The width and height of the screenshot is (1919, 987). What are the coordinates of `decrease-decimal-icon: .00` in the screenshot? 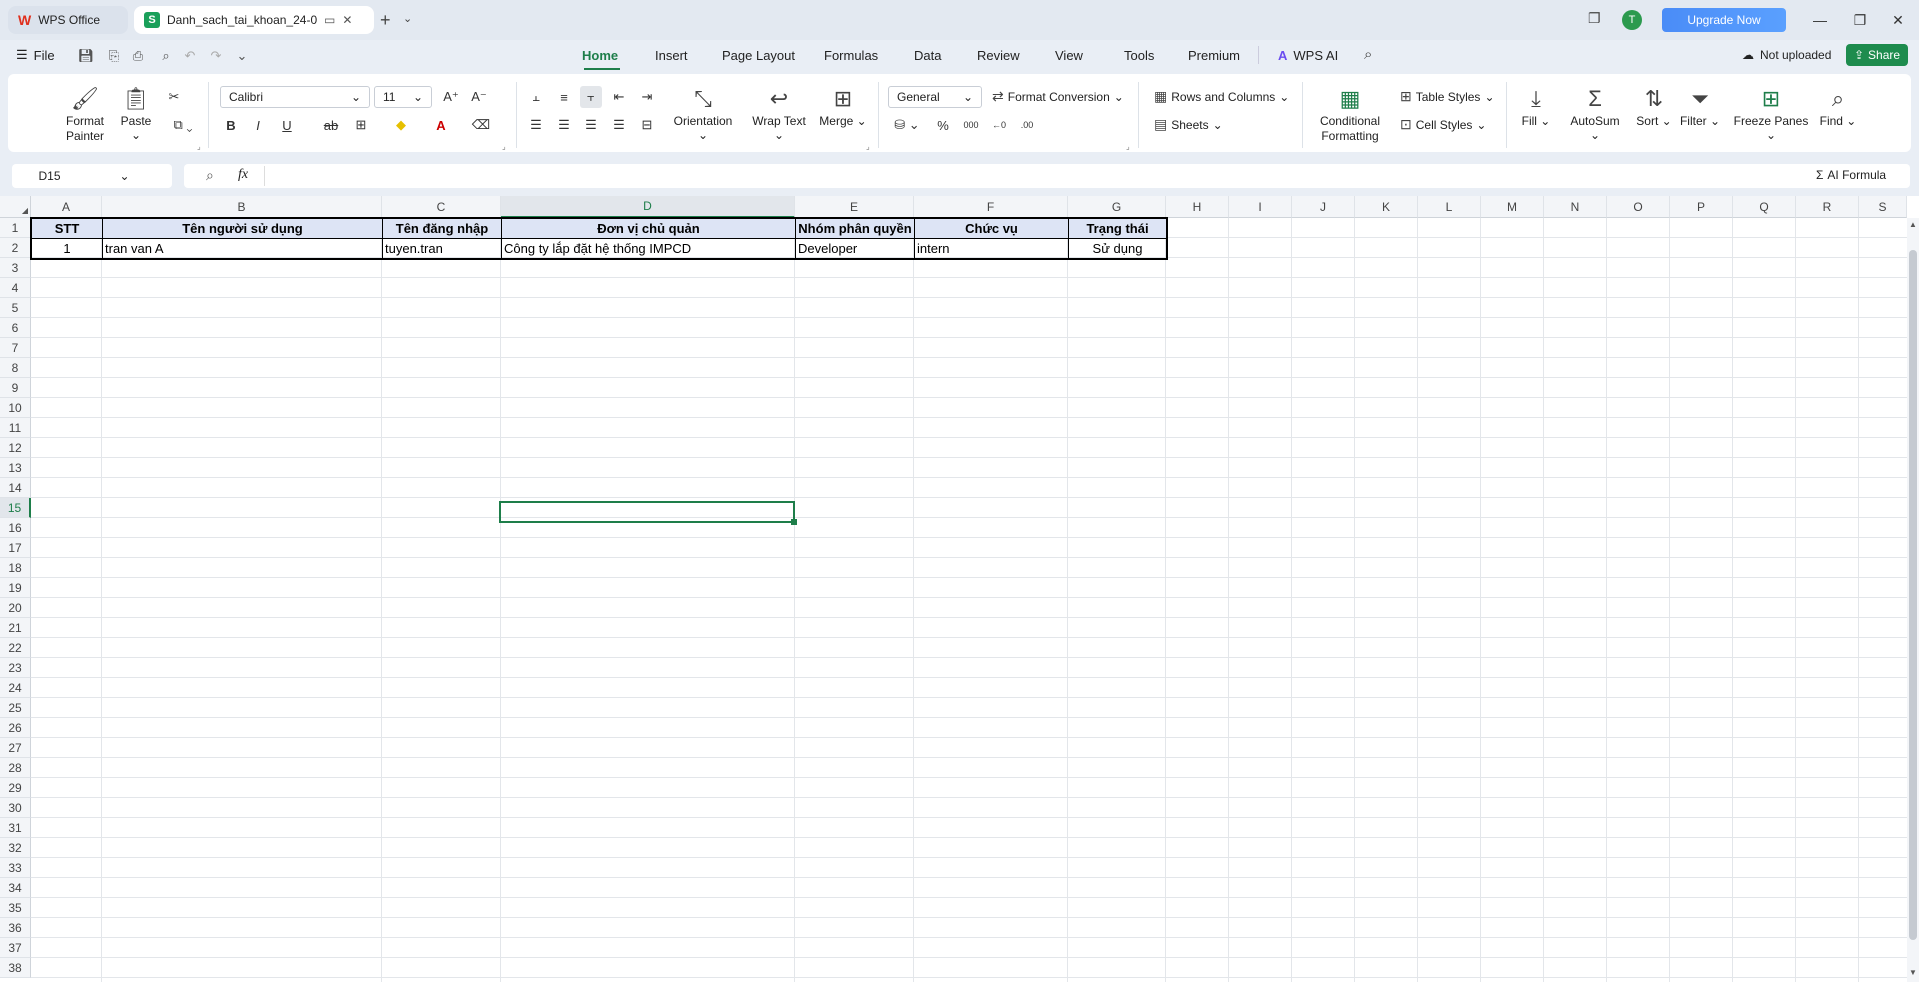 It's located at (1027, 125).